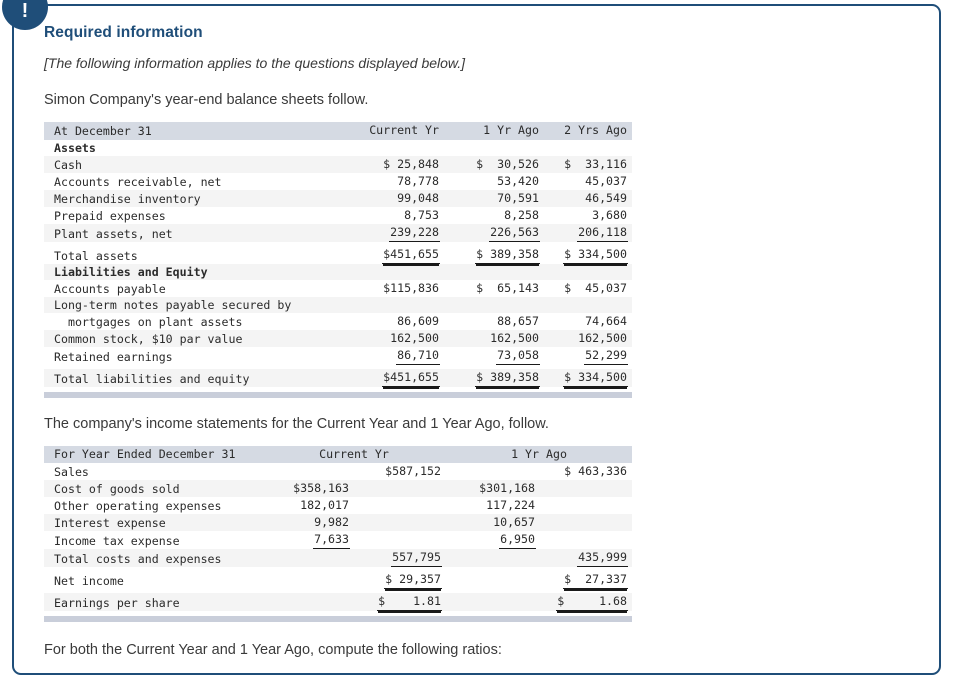 The width and height of the screenshot is (955, 686). Describe the element at coordinates (354, 454) in the screenshot. I see `column-header: Current Yr` at that location.